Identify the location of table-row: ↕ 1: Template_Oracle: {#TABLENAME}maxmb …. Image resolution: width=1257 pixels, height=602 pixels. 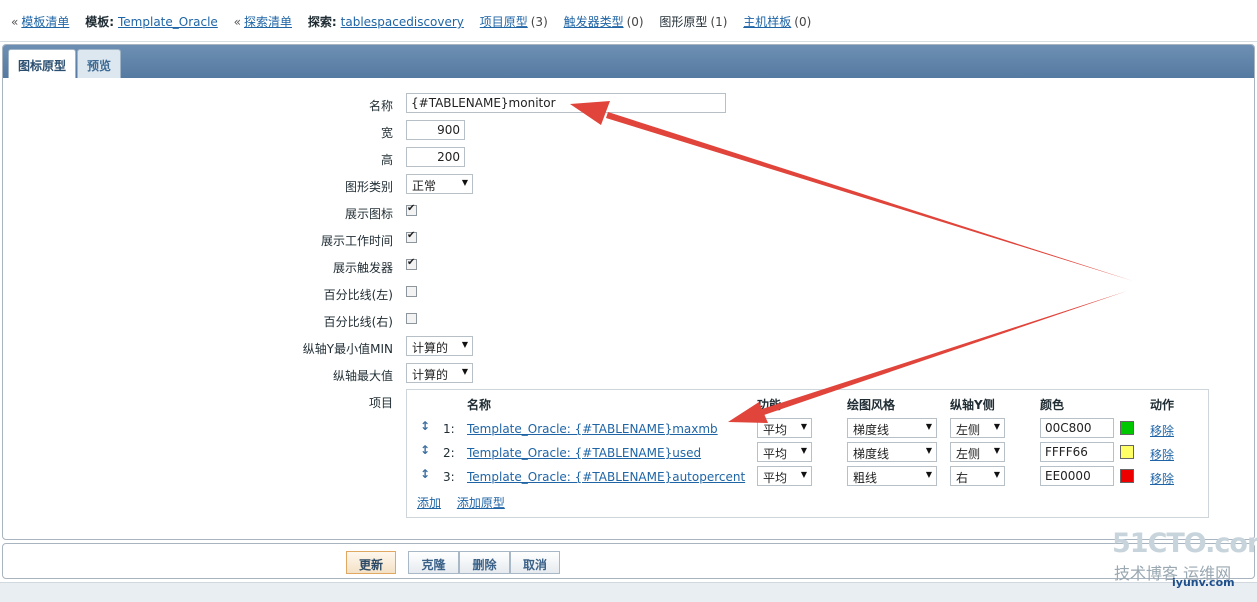
(807, 429).